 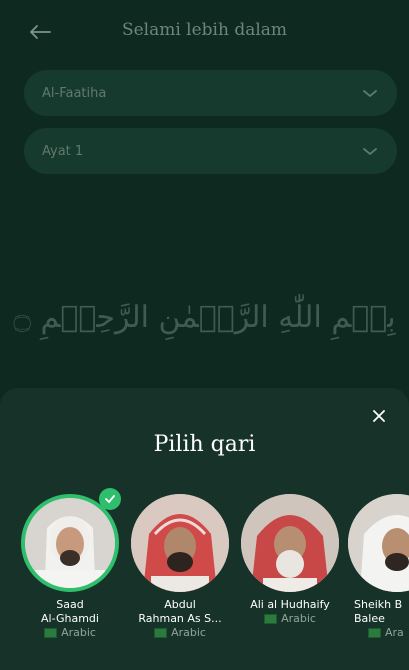 I want to click on surah-dropdown: Al-Faatiha, so click(x=210, y=93).